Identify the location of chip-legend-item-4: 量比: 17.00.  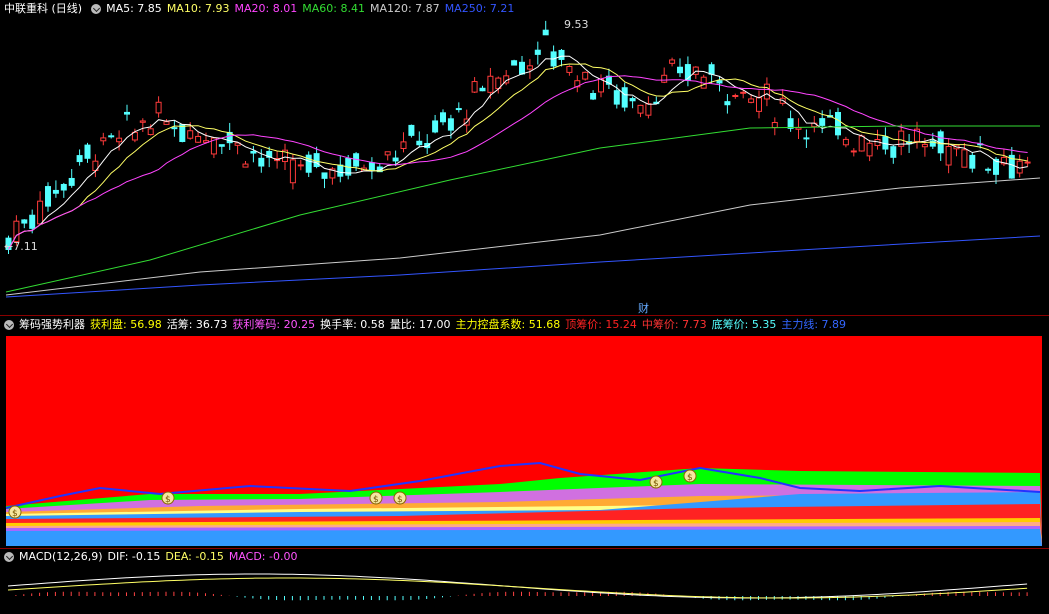
(420, 324).